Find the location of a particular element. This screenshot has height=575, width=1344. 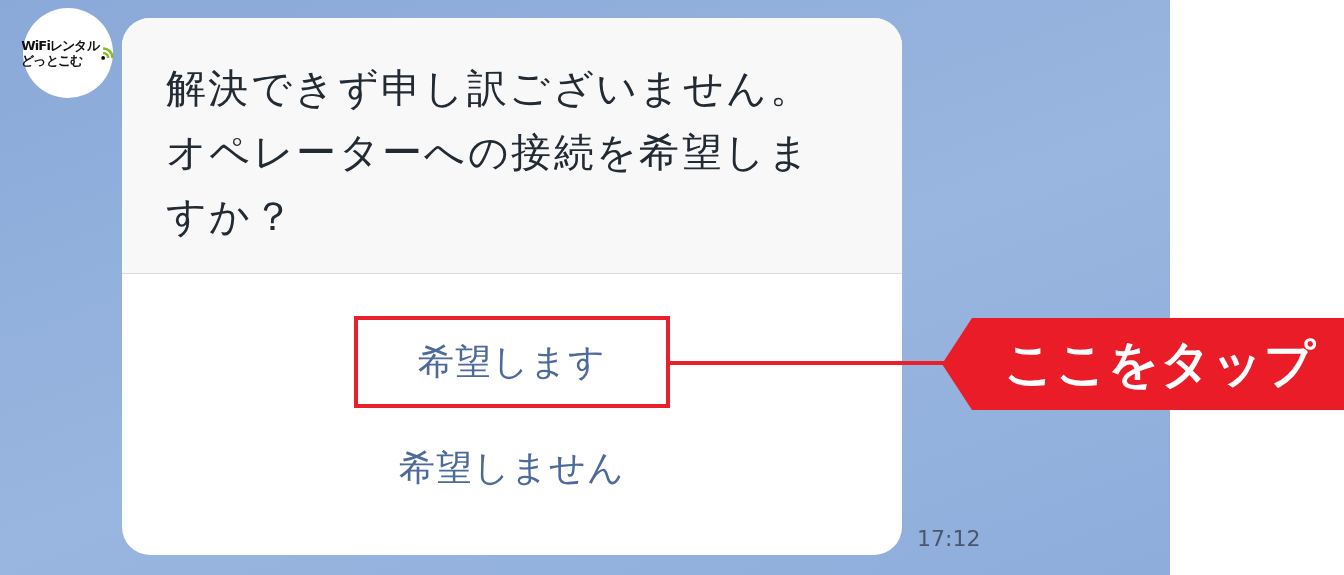

callout-label: ここをタップ is located at coordinates (1143, 364).